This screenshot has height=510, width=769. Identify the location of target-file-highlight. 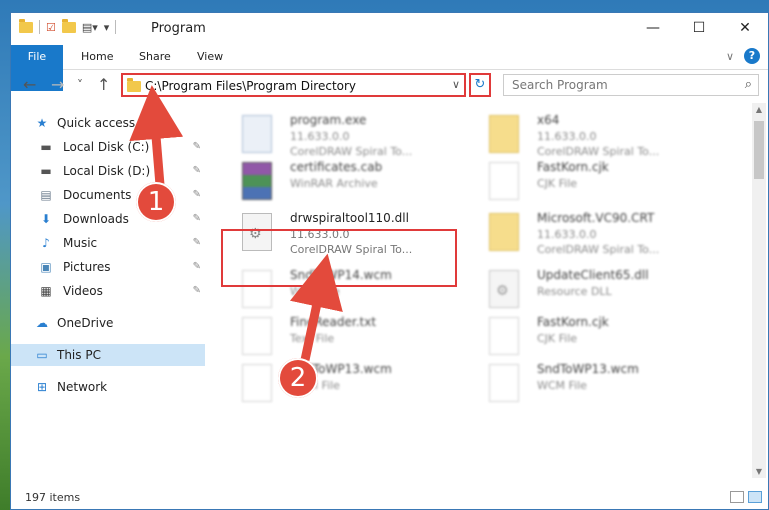
(339, 258).